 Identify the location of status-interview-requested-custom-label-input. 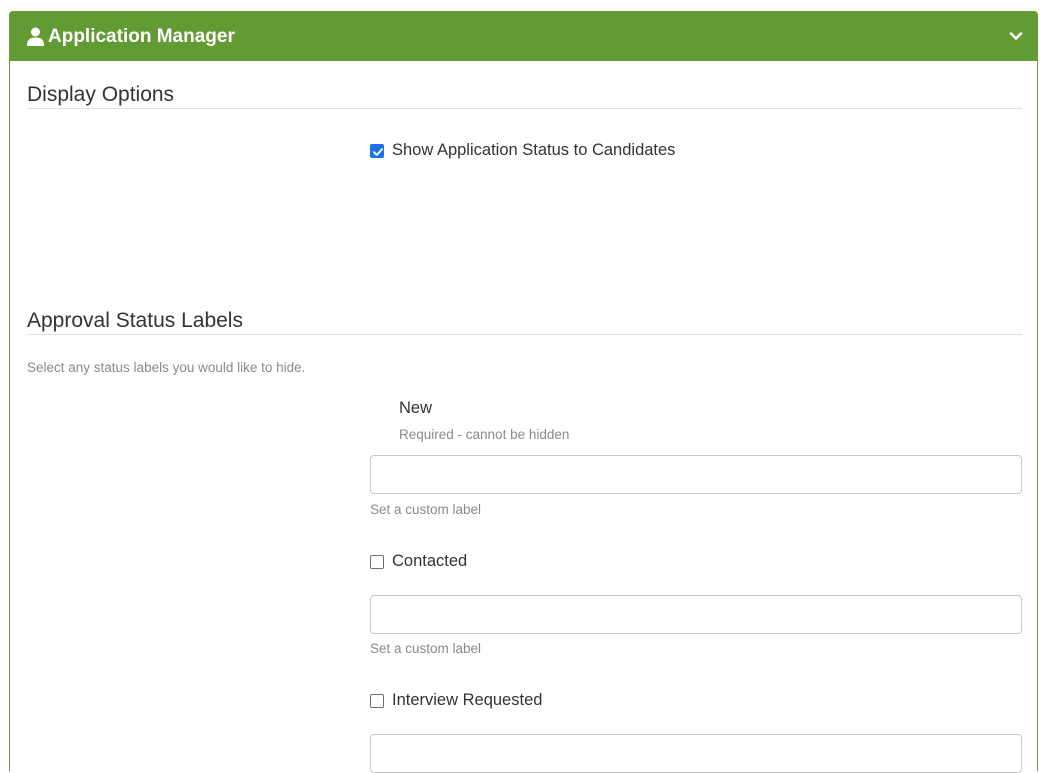
(696, 753).